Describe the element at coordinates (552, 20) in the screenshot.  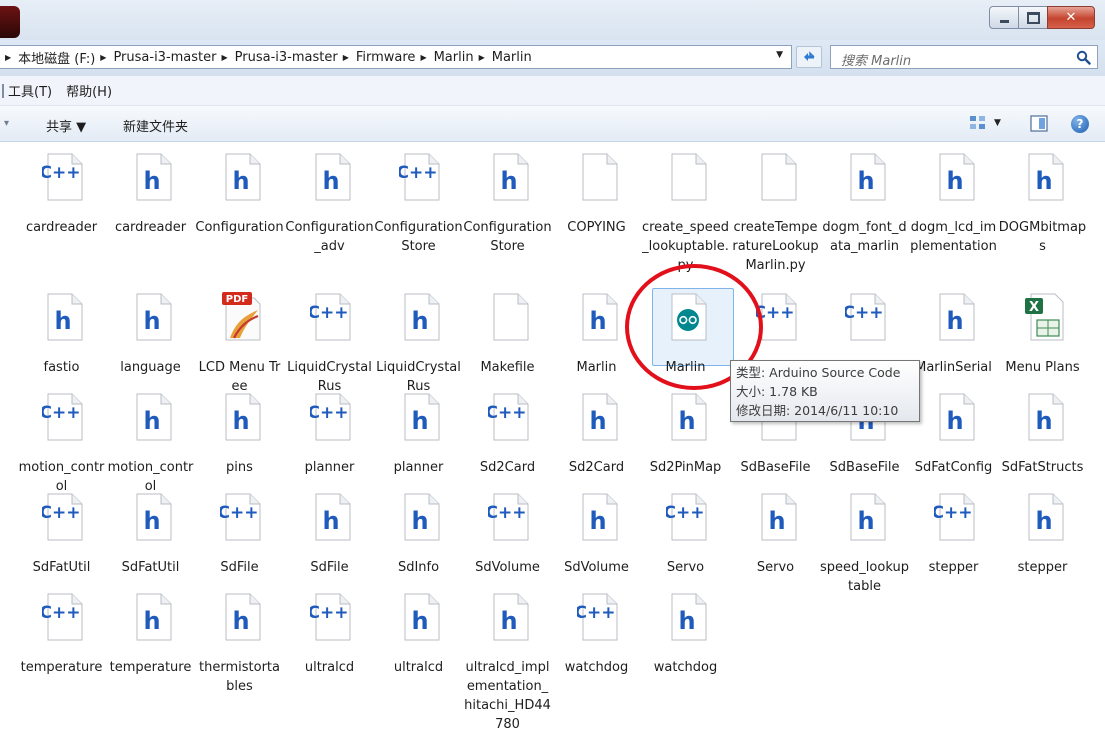
I see `title-bar: ✕` at that location.